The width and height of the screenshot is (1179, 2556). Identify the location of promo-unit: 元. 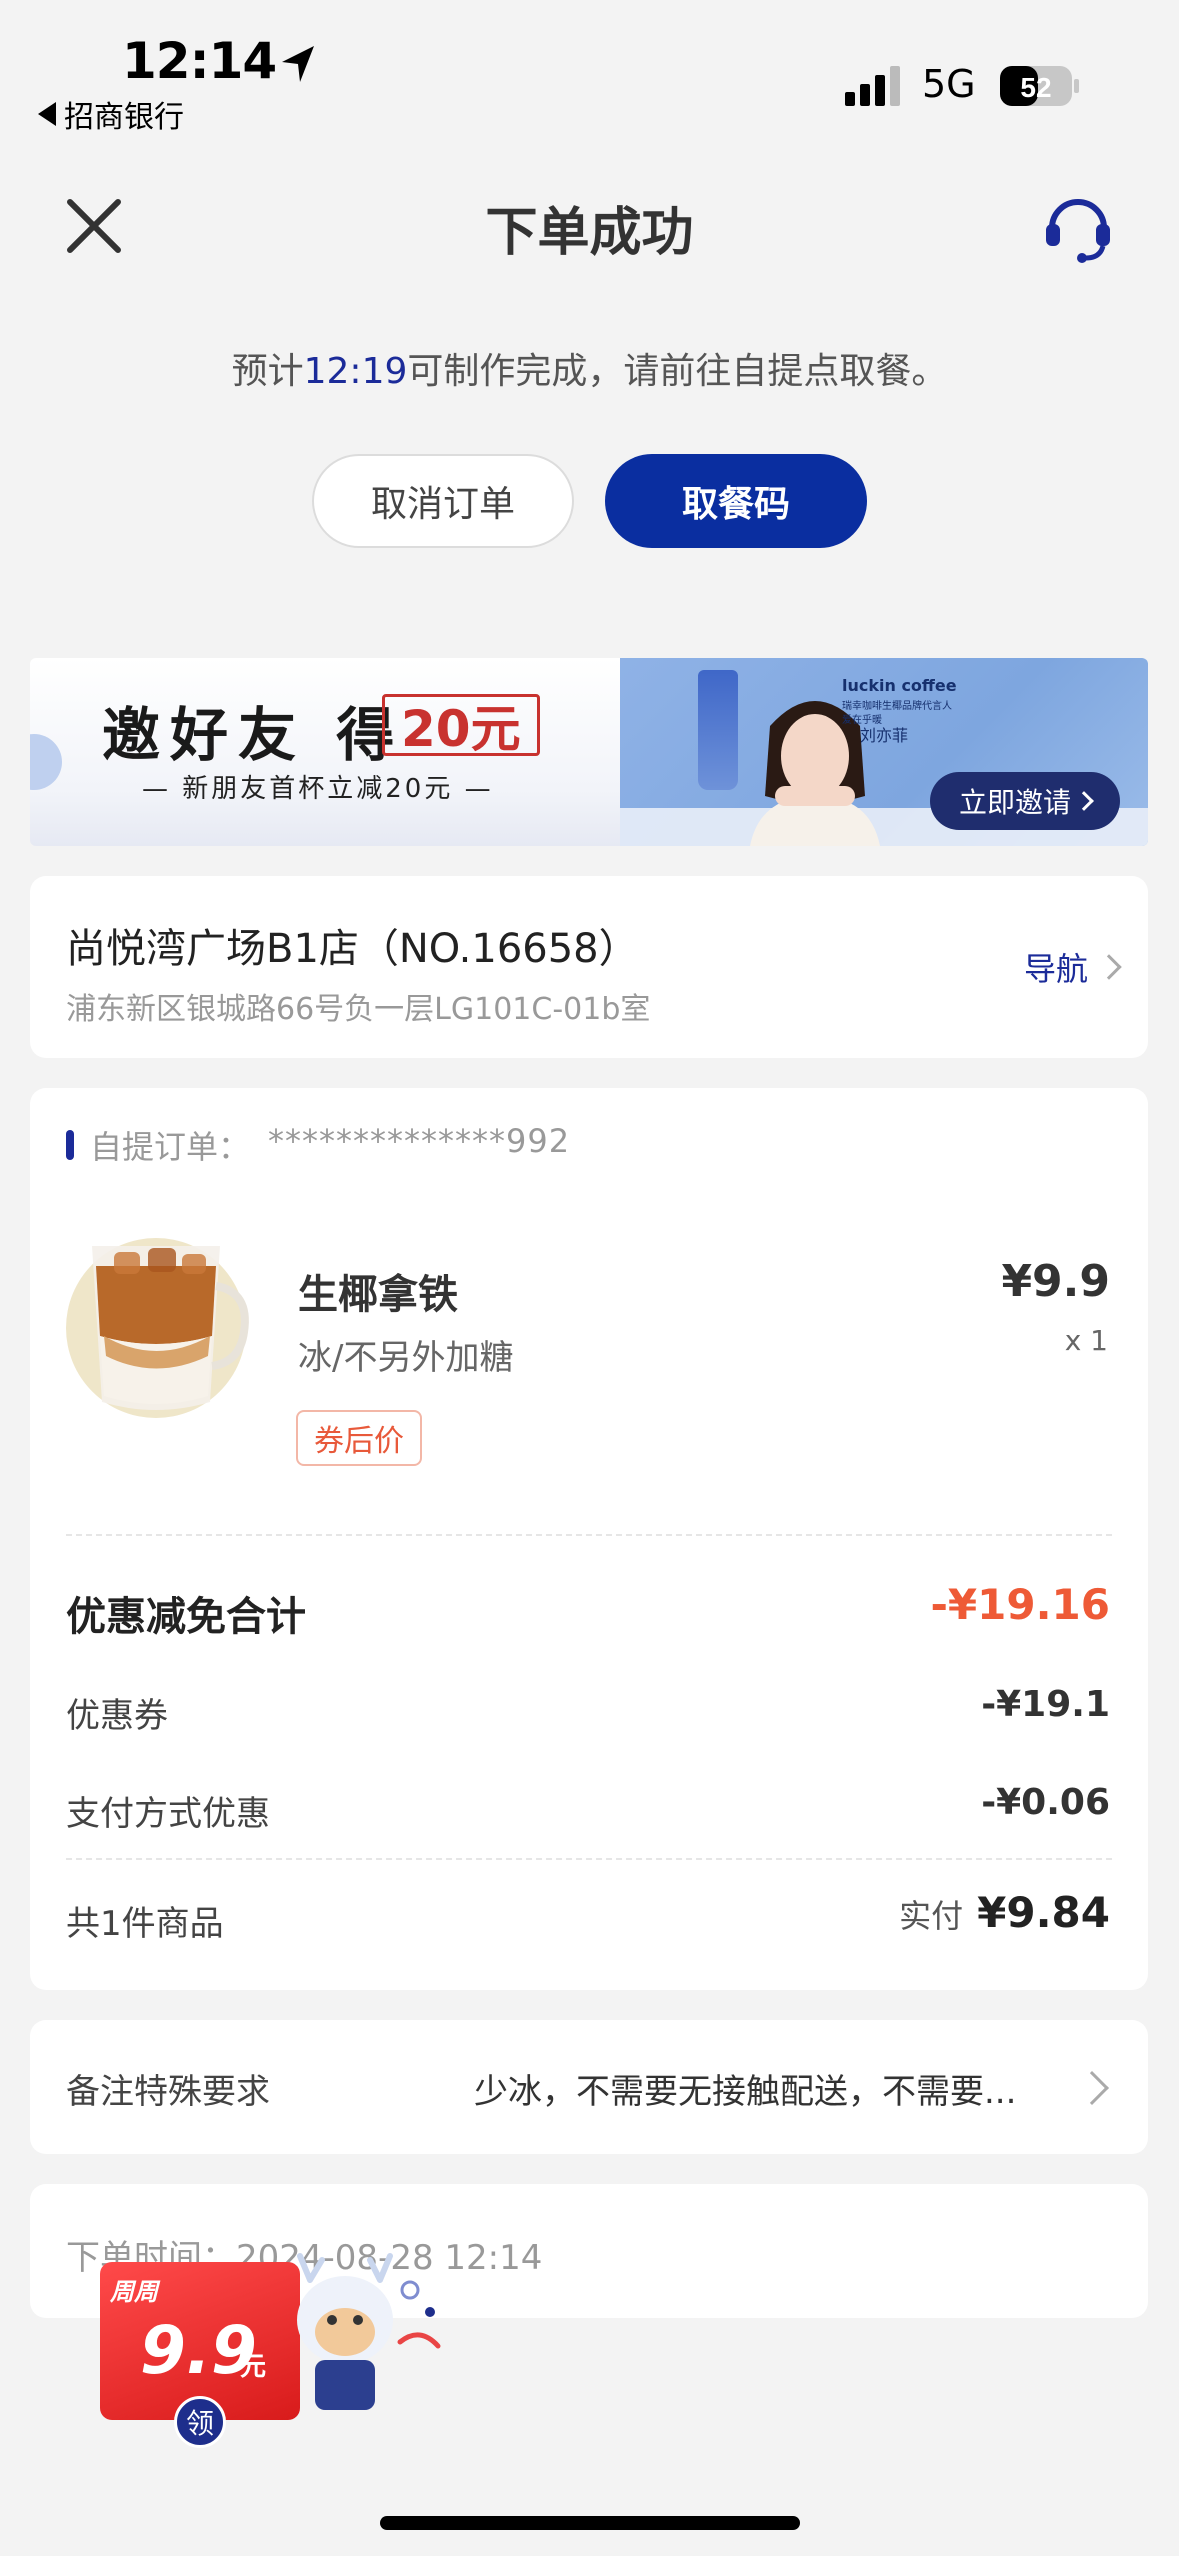
(253, 2367).